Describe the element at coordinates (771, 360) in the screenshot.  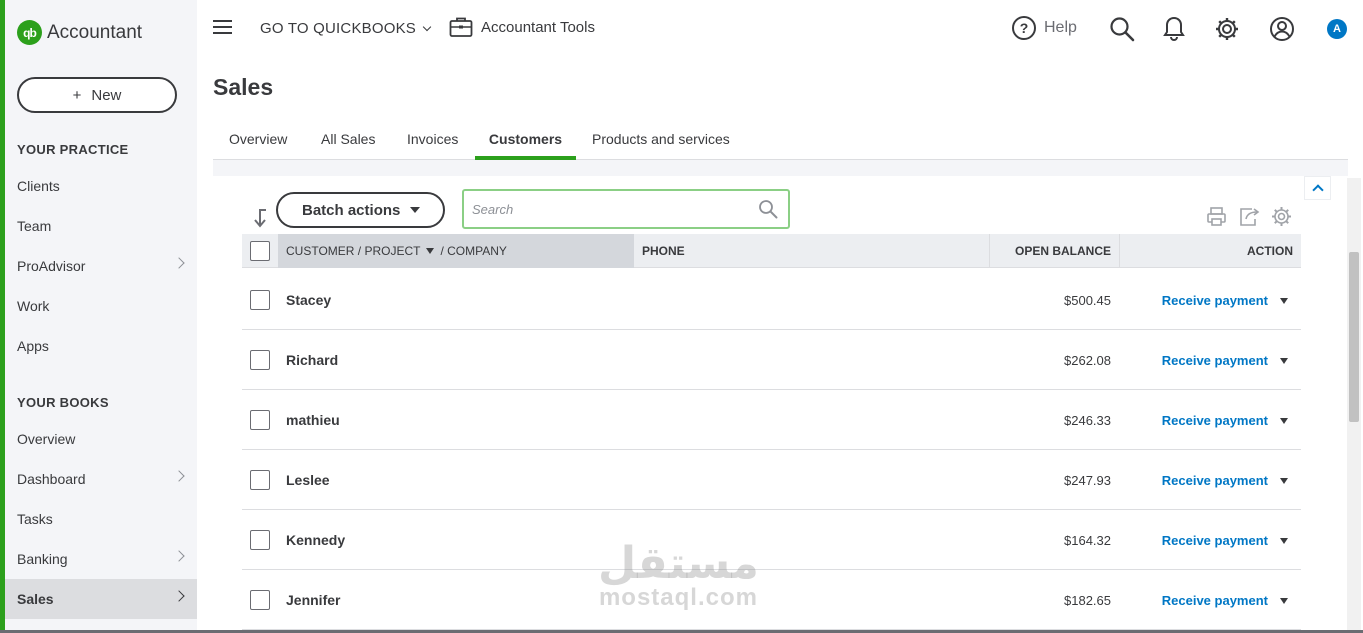
I see `table-row: Richard $262.08 Receive payment` at that location.